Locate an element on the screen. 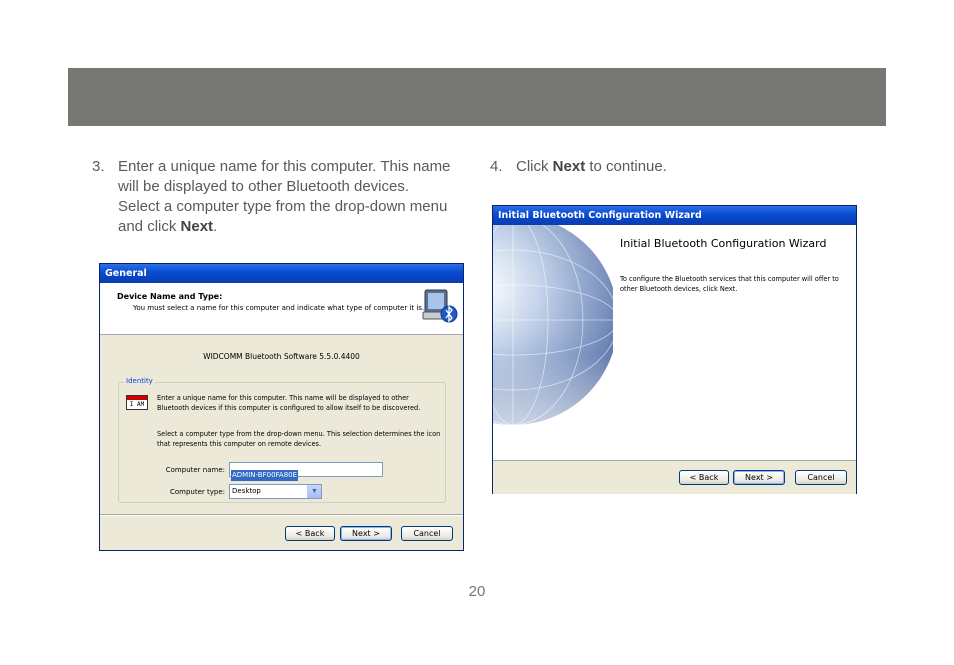  step-text: Click Next to continue. is located at coordinates (591, 167).